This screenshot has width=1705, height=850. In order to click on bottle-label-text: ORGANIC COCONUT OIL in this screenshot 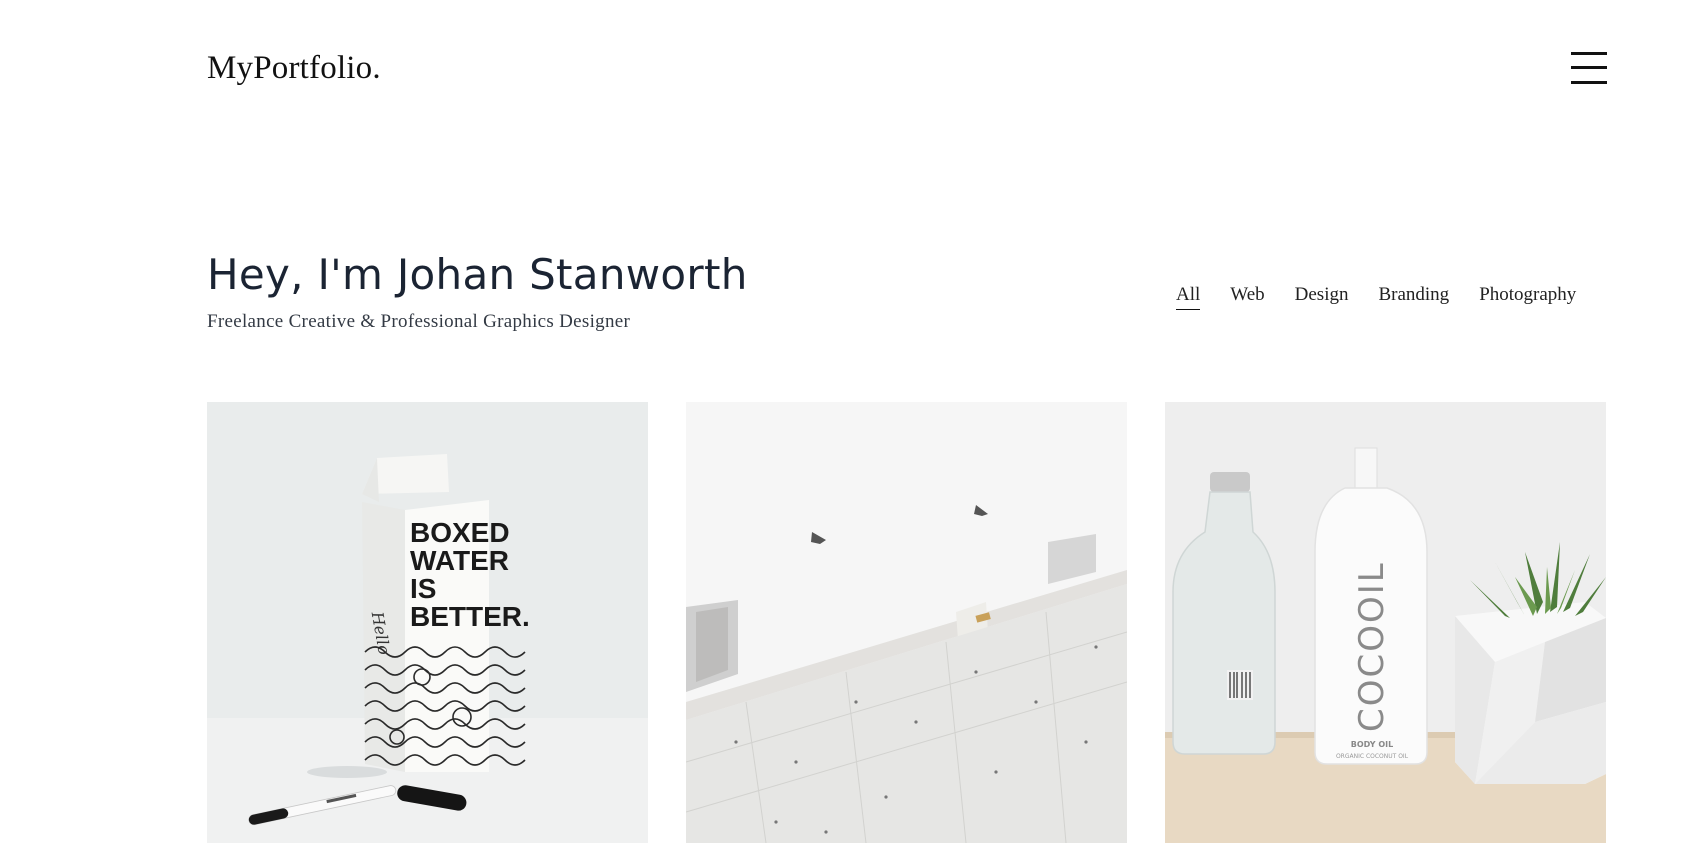, I will do `click(1372, 756)`.